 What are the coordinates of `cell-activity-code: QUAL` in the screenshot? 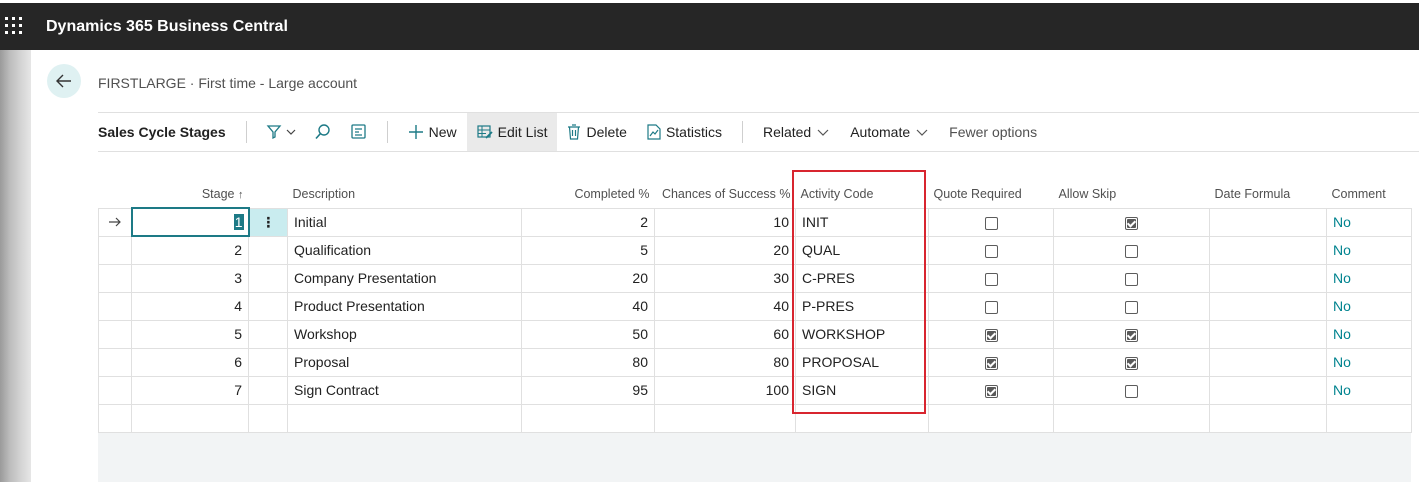 It's located at (862, 250).